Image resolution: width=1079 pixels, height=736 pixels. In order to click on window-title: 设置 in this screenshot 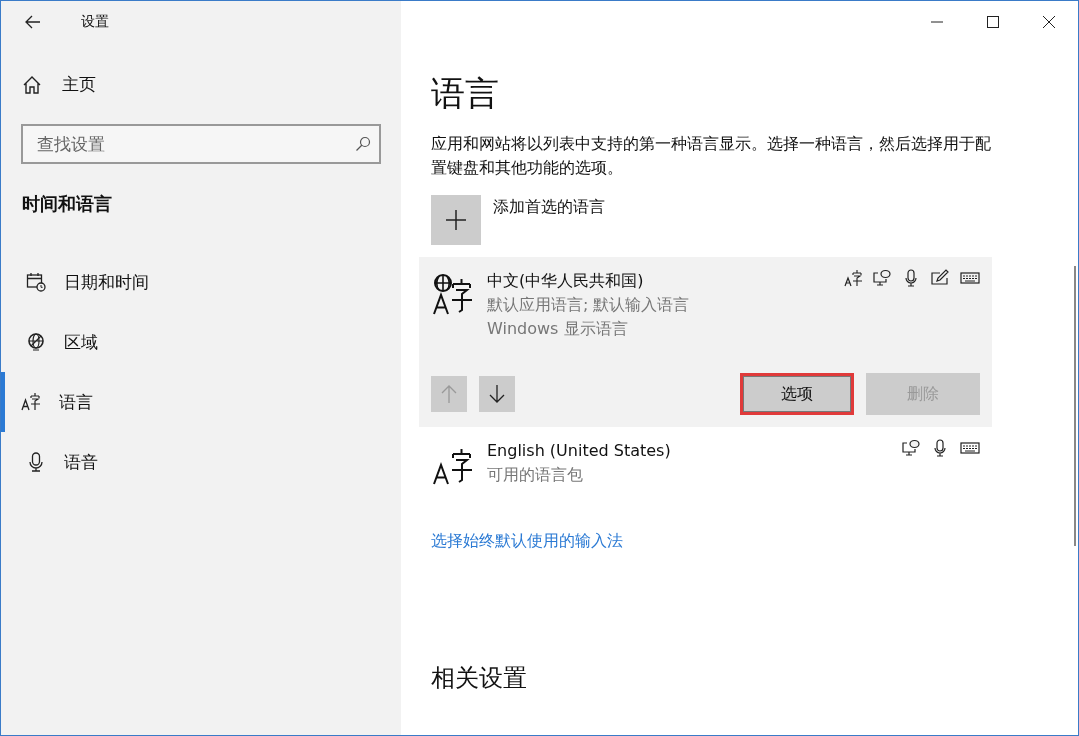, I will do `click(95, 22)`.